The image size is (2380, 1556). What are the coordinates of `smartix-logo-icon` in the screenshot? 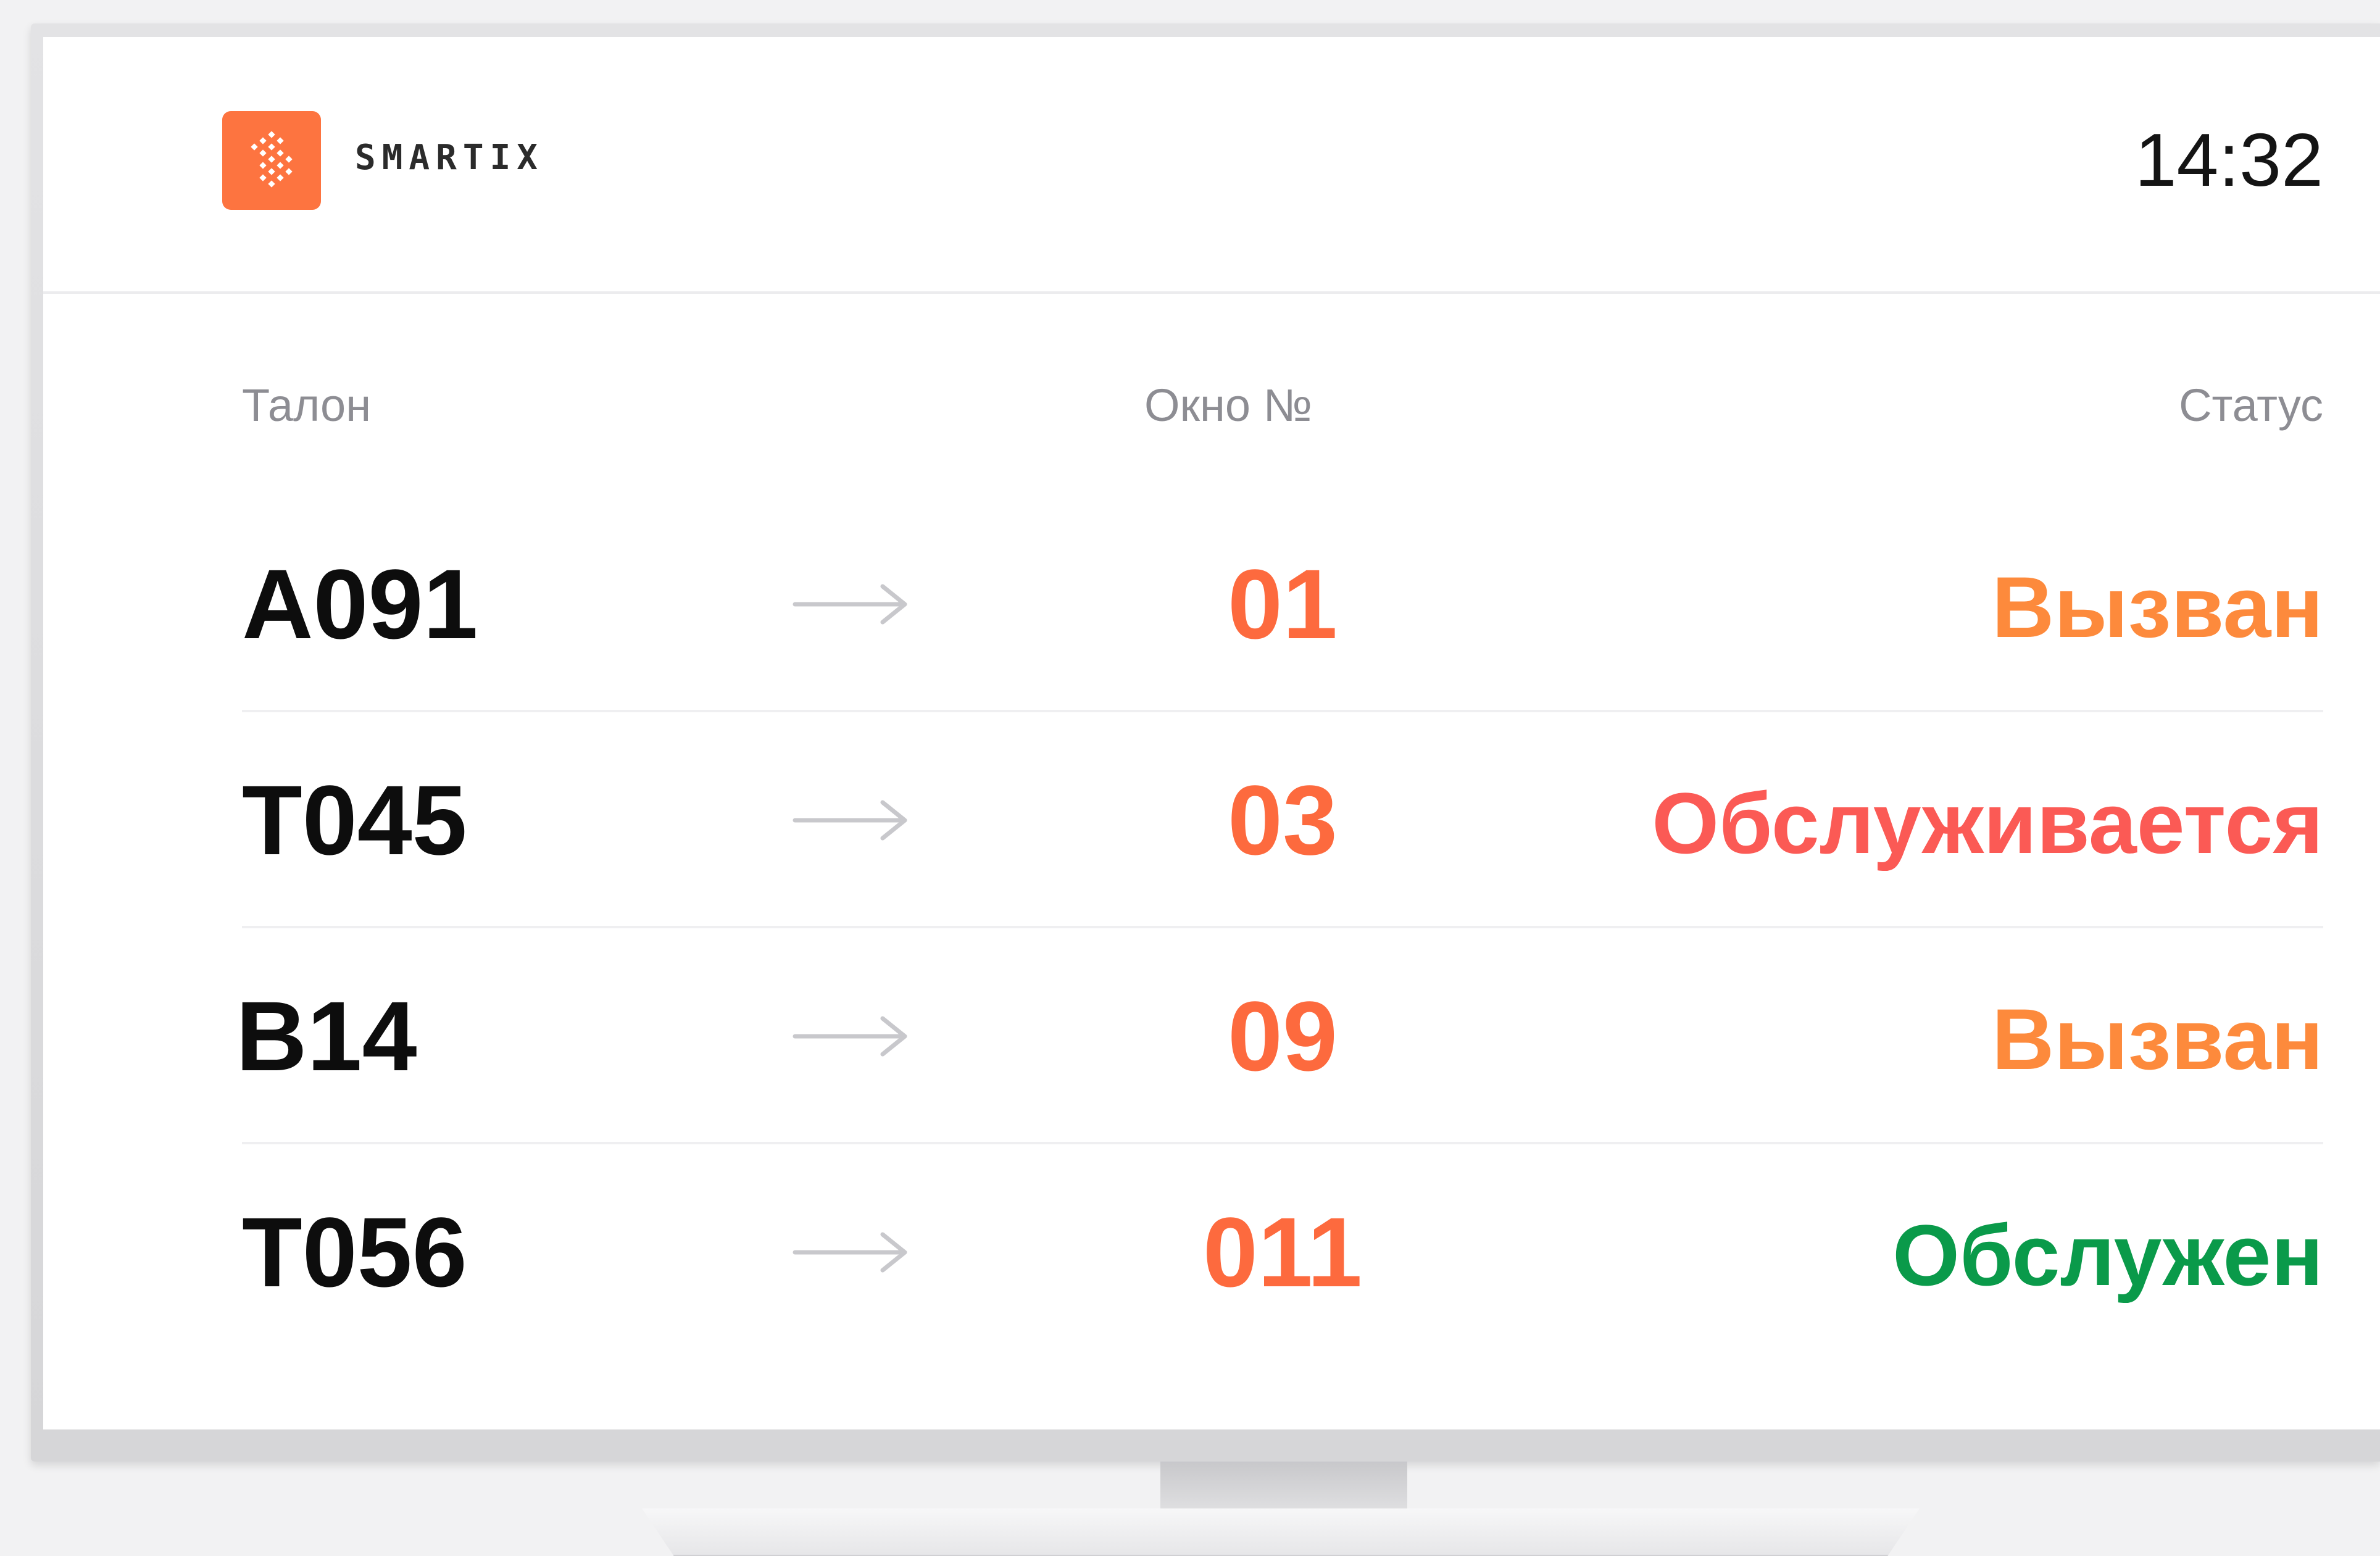 It's located at (271, 161).